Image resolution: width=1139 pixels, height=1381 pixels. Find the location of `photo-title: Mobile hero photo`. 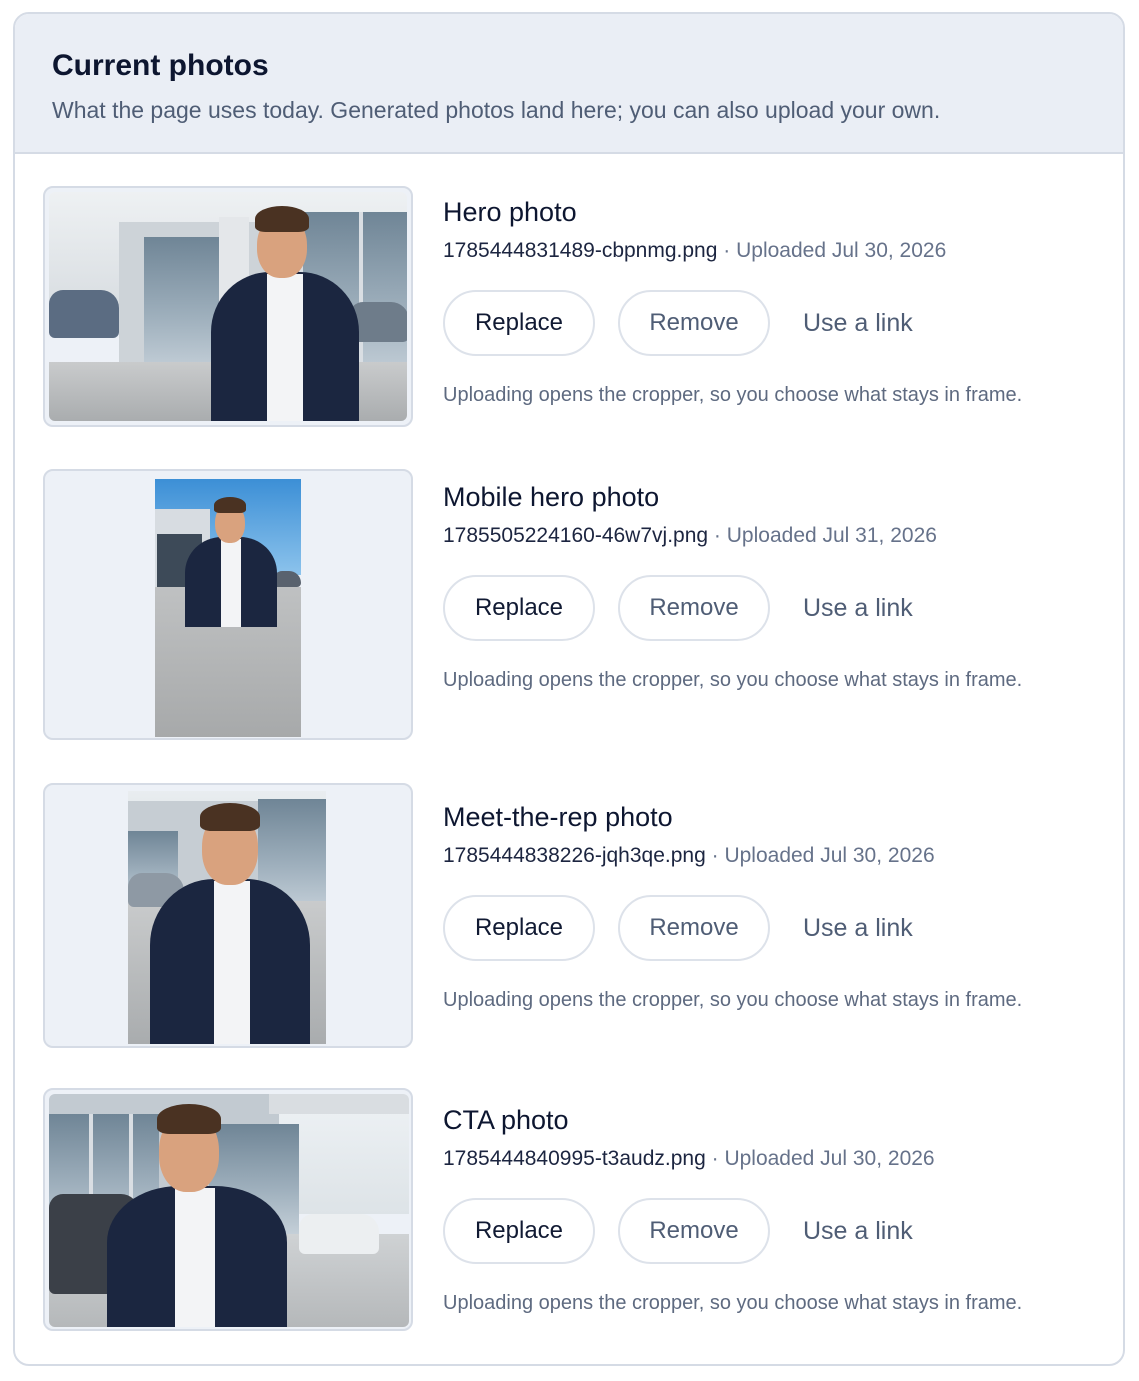

photo-title: Mobile hero photo is located at coordinates (551, 497).